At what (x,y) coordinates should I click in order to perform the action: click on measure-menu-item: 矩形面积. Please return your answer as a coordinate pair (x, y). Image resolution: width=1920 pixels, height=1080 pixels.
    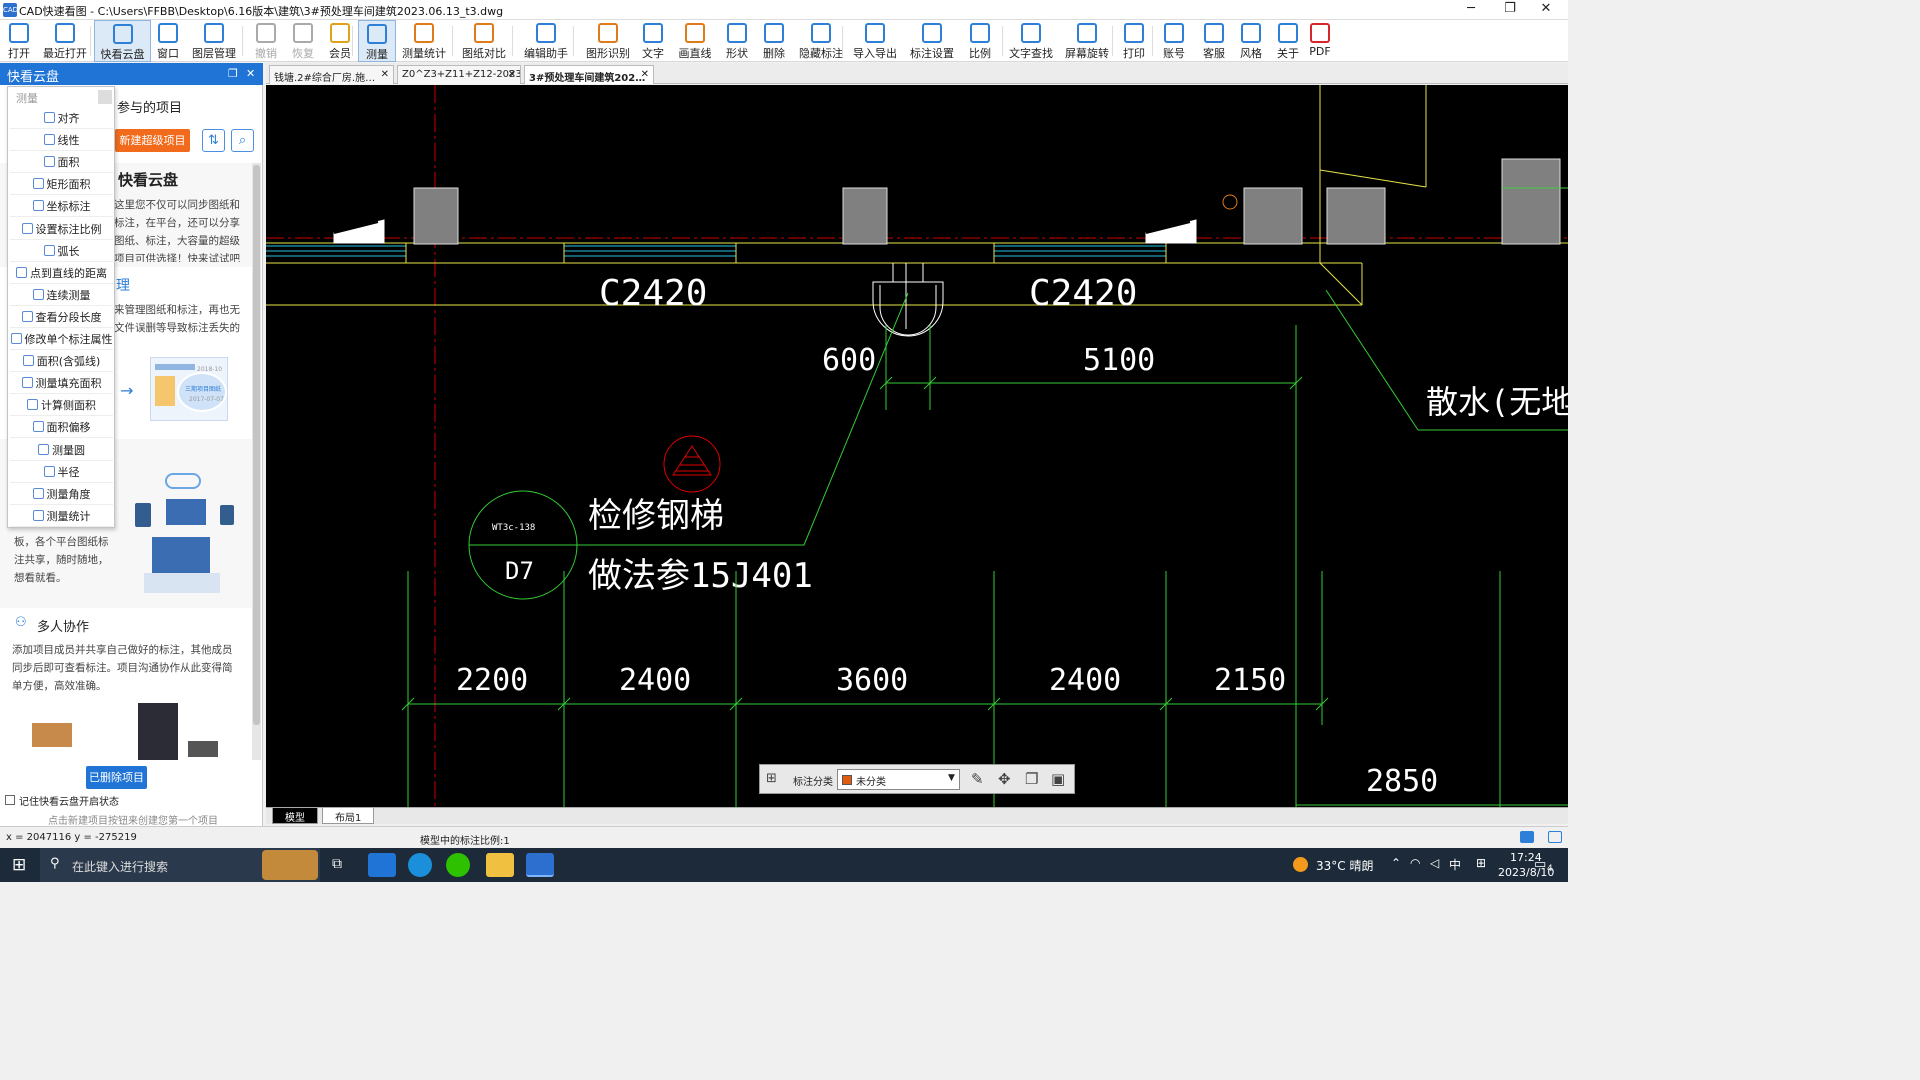
    Looking at the image, I should click on (61, 185).